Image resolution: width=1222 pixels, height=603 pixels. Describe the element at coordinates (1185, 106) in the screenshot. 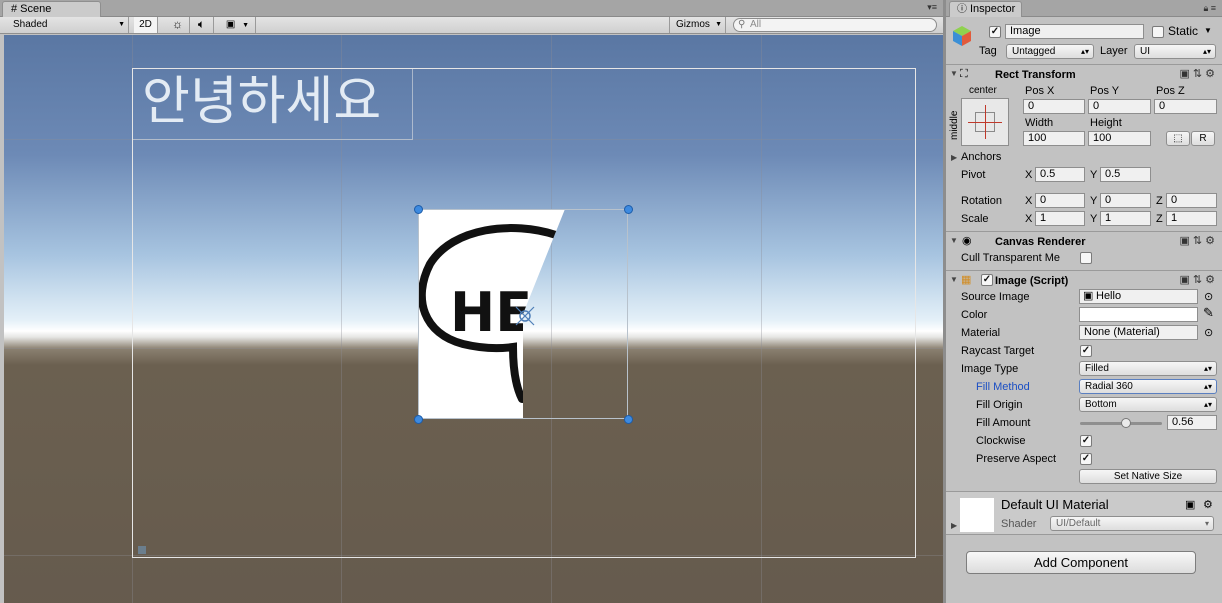

I see `pos-z-field: 0` at that location.